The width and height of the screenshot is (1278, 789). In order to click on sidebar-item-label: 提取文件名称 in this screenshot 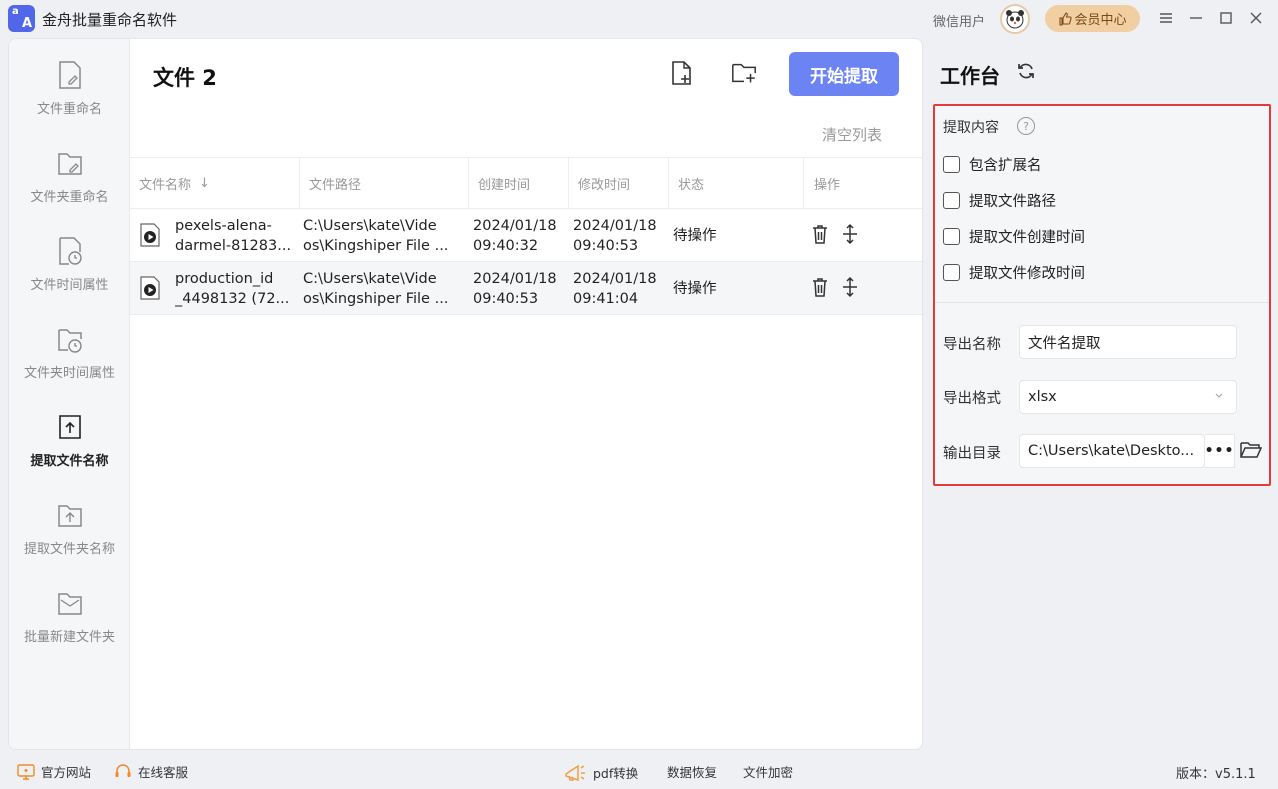, I will do `click(69, 461)`.